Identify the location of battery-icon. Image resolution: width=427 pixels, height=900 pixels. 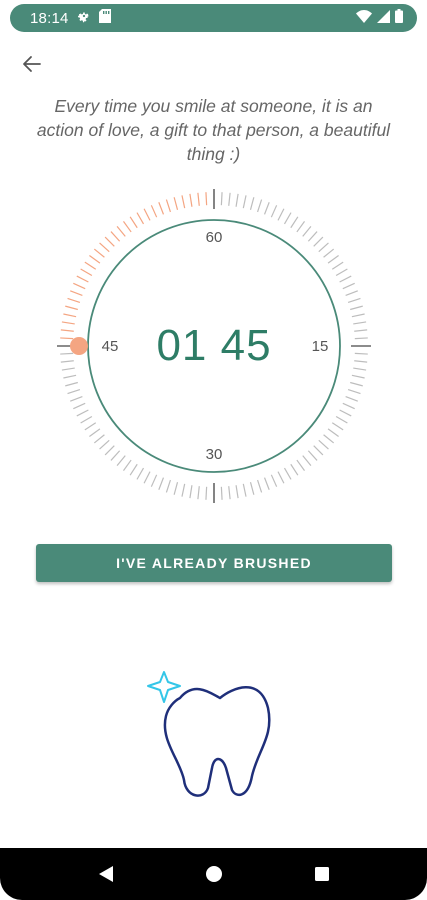
(399, 18).